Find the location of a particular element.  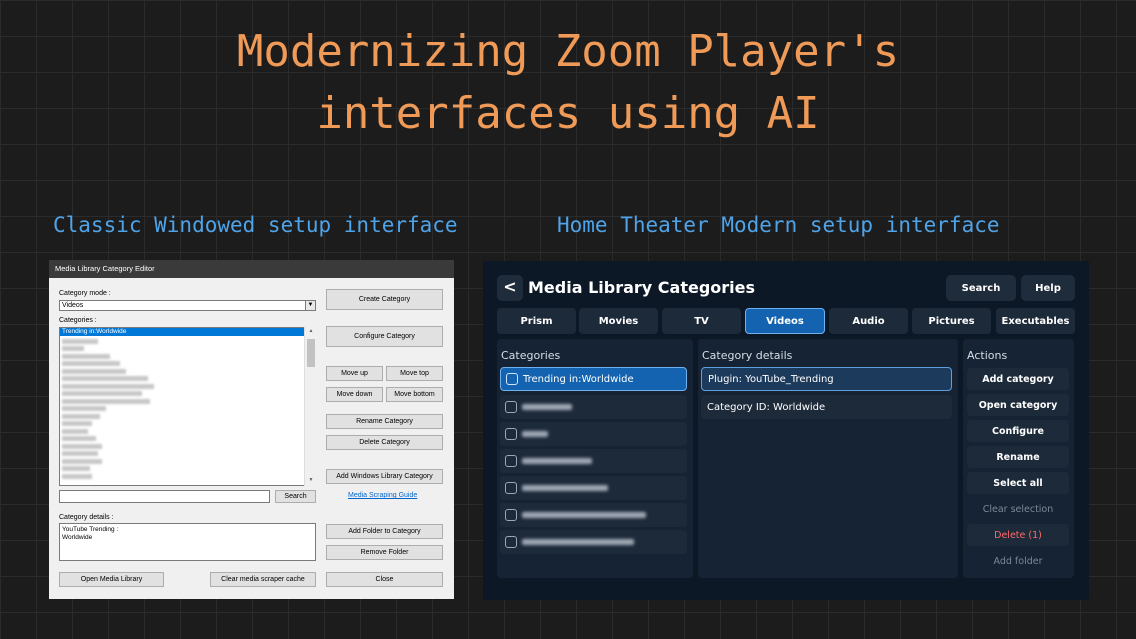

move-down-button: Move down is located at coordinates (354, 394).